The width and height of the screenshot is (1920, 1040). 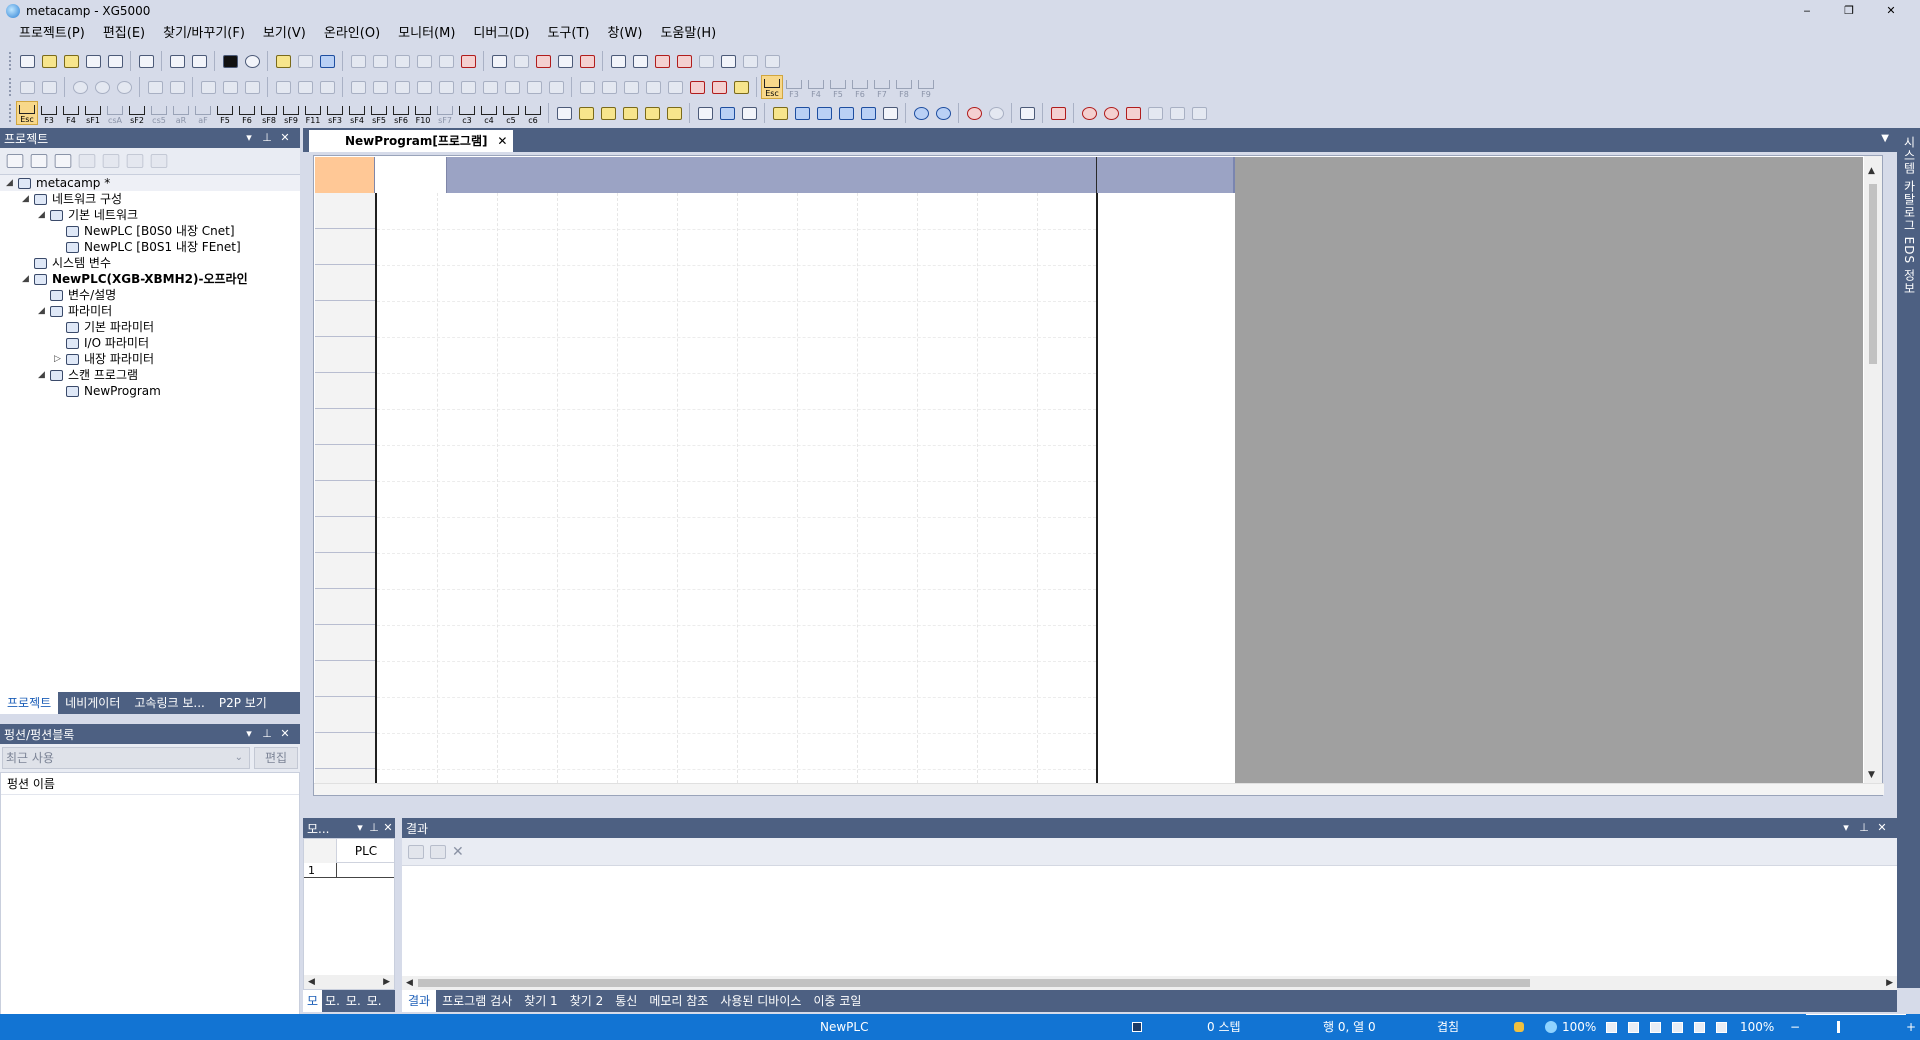 What do you see at coordinates (276, 758) in the screenshot?
I see `edit-button: 편집` at bounding box center [276, 758].